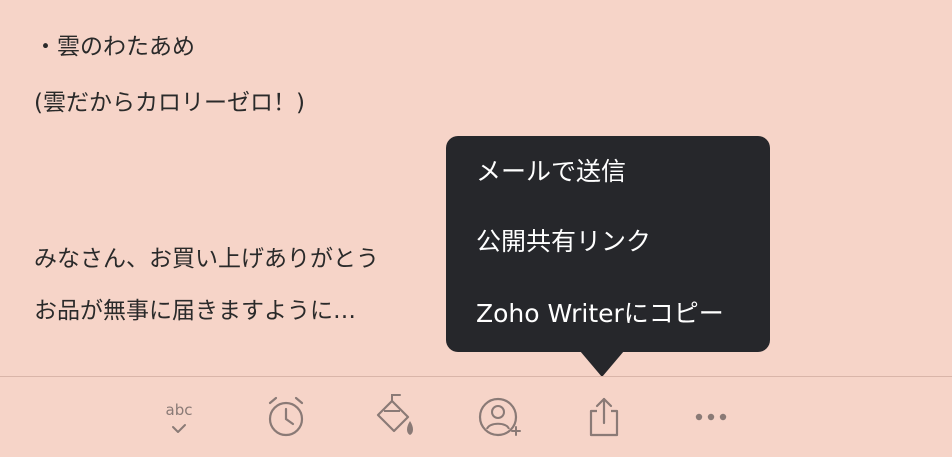  I want to click on paint-bucket-icon, so click(394, 414).